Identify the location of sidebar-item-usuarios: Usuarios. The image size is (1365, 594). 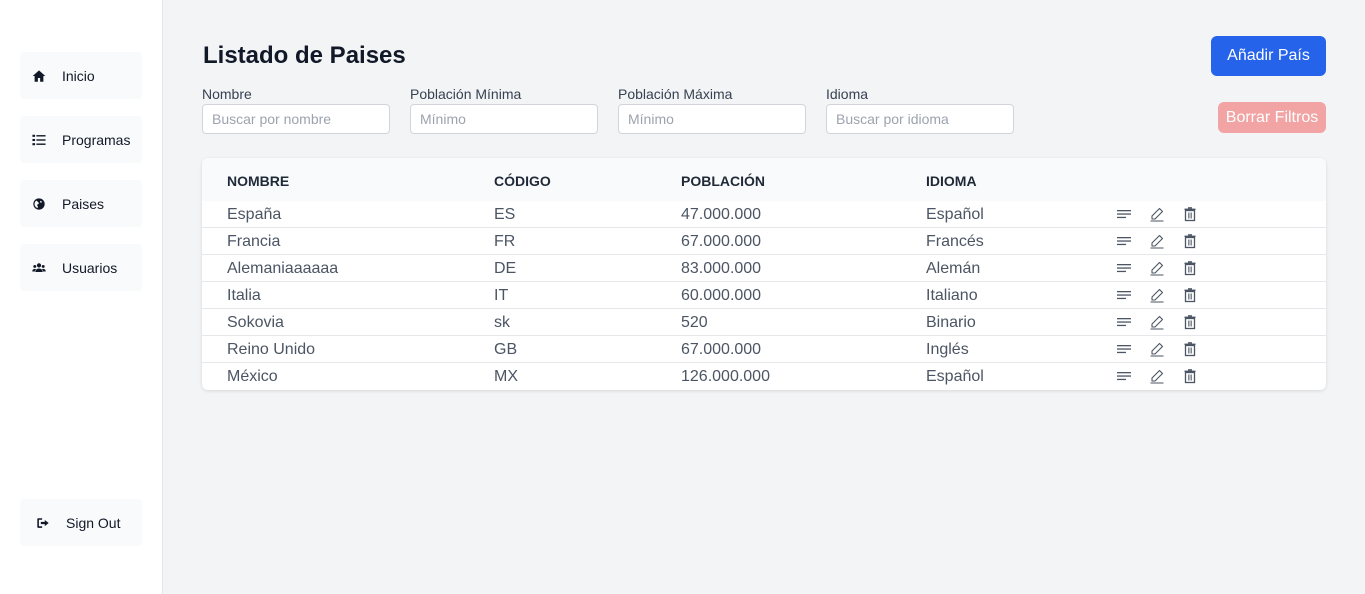
(81, 267).